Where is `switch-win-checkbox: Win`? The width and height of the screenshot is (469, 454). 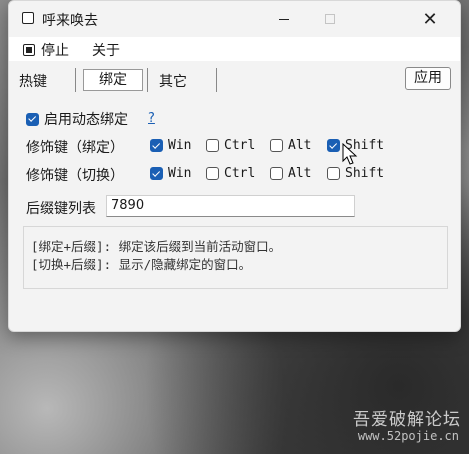 switch-win-checkbox: Win is located at coordinates (170, 173).